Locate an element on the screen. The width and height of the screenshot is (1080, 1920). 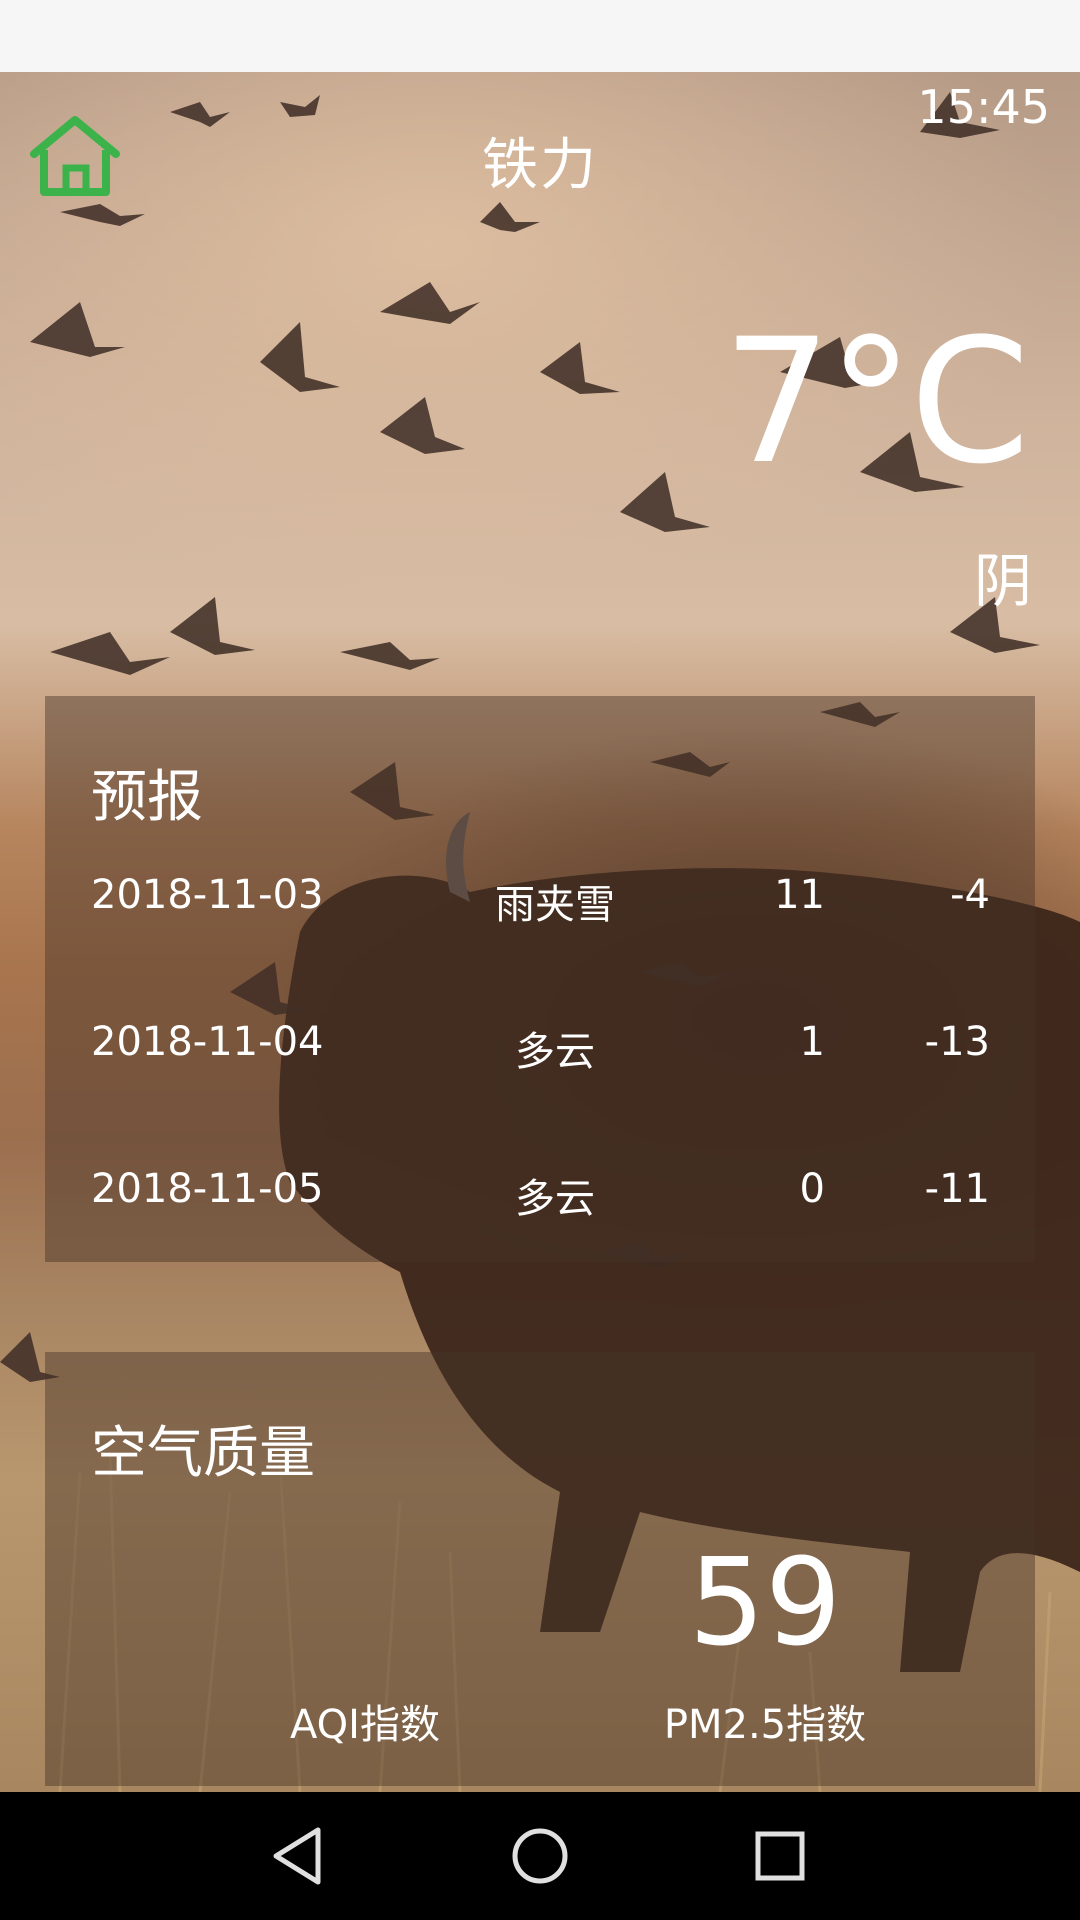
forecast-low: -4 is located at coordinates (970, 895).